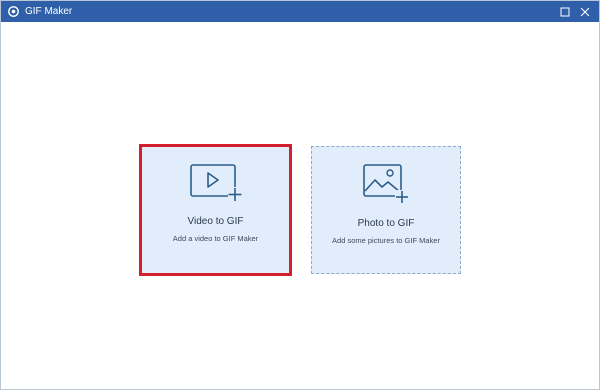 Image resolution: width=600 pixels, height=390 pixels. Describe the element at coordinates (215, 185) in the screenshot. I see `video-add-icon` at that location.